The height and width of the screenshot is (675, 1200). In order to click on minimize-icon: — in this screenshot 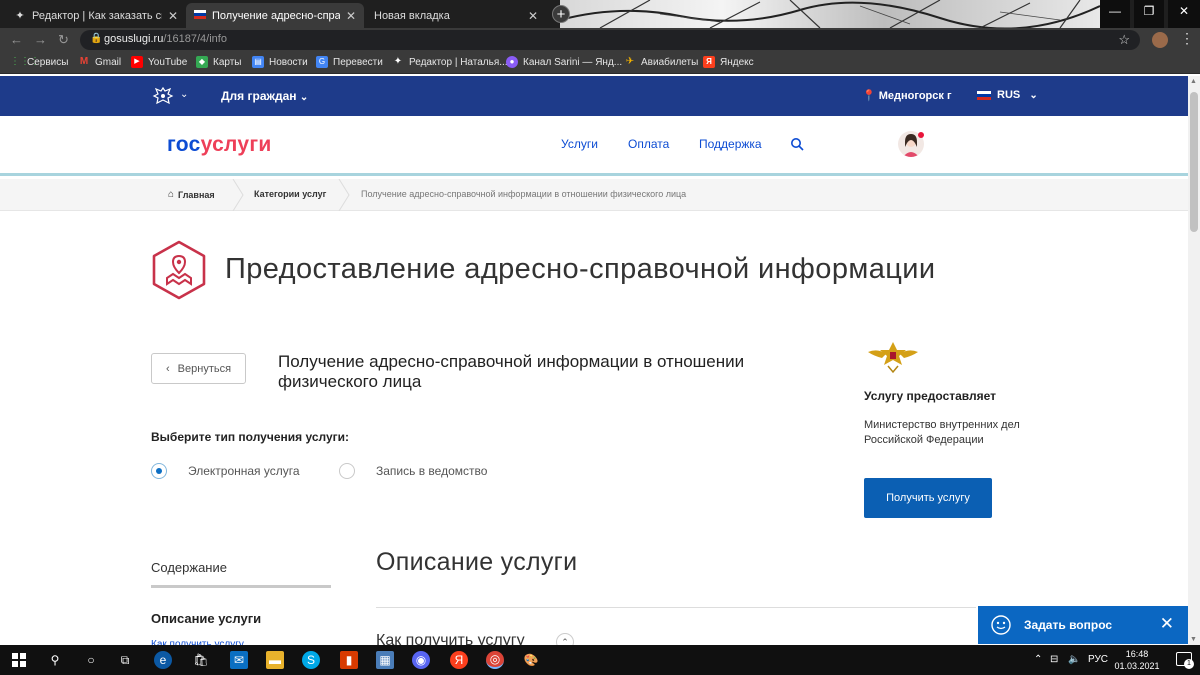, I will do `click(1115, 14)`.